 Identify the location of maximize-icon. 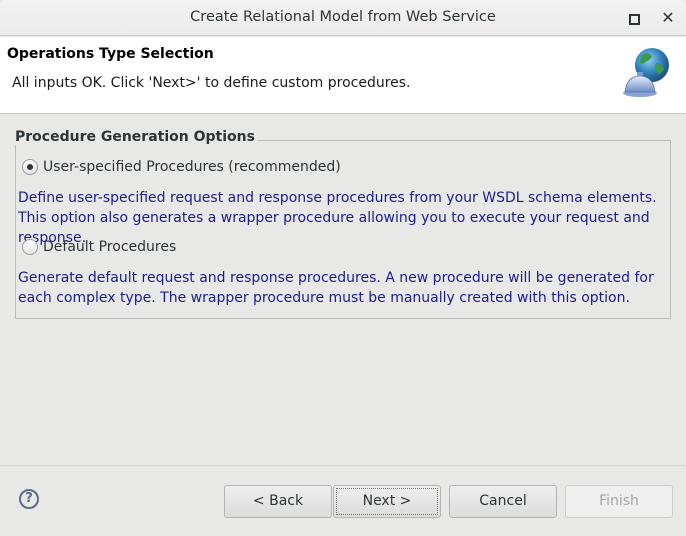
(634, 18).